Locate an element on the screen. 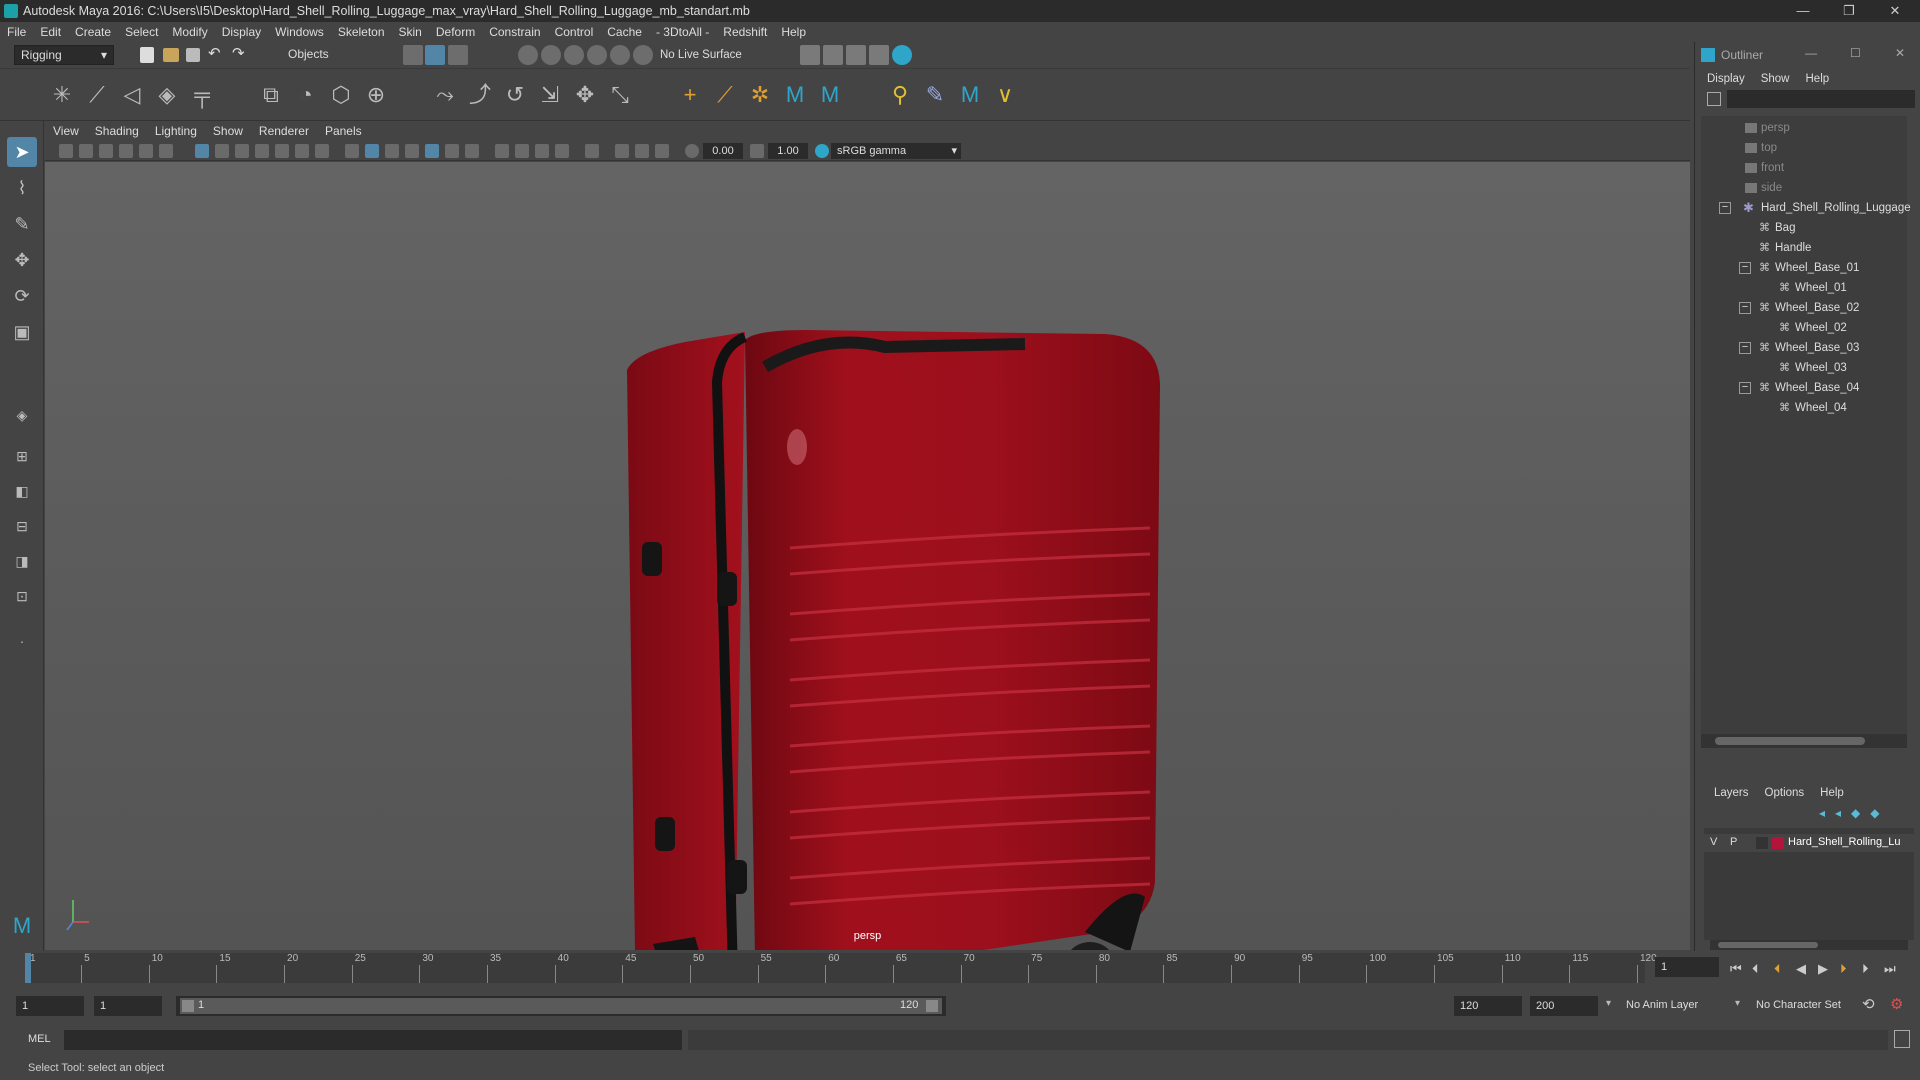  outliner-item-wheel-base-02: − ⌘ Wheel_Base_02 is located at coordinates (1808, 308).